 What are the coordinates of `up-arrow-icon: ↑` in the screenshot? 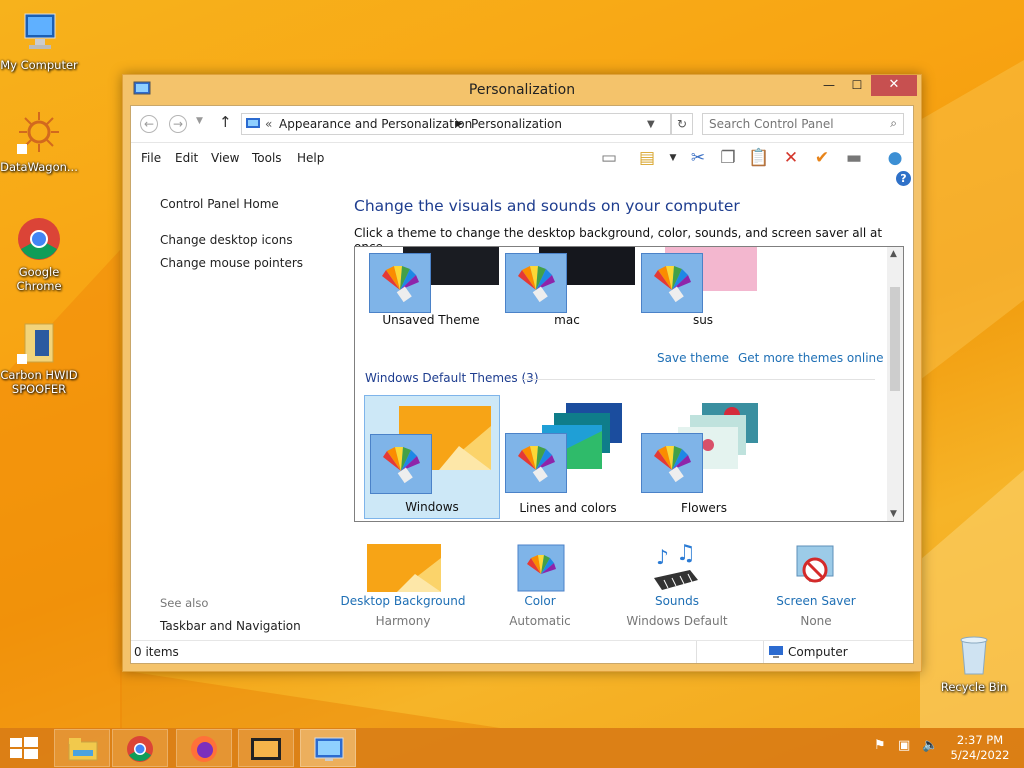 It's located at (225, 122).